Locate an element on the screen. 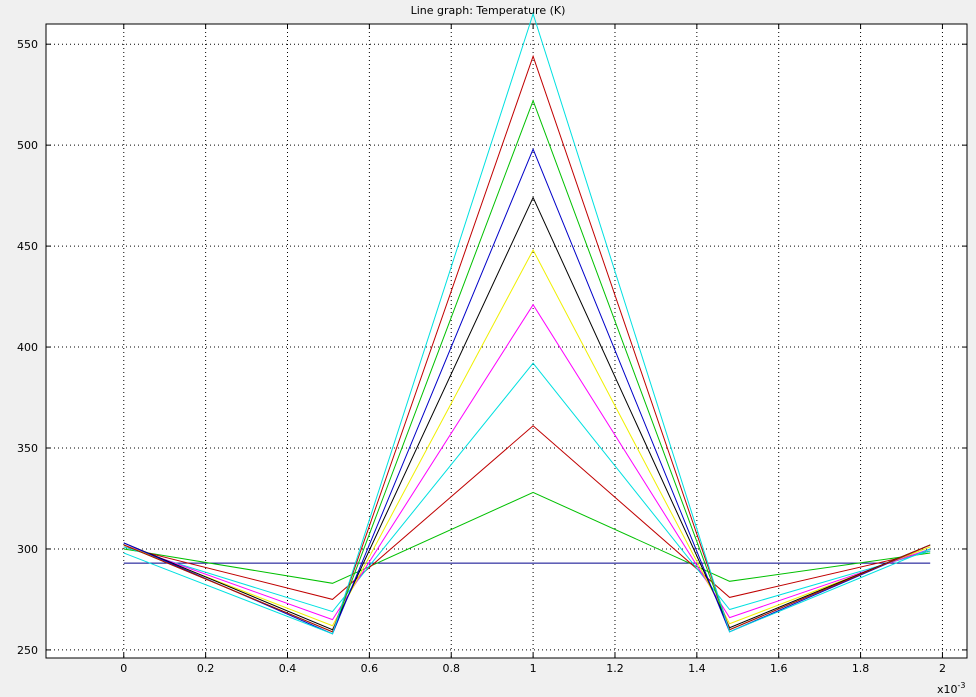  x-tick-label: 1.2 is located at coordinates (615, 668).